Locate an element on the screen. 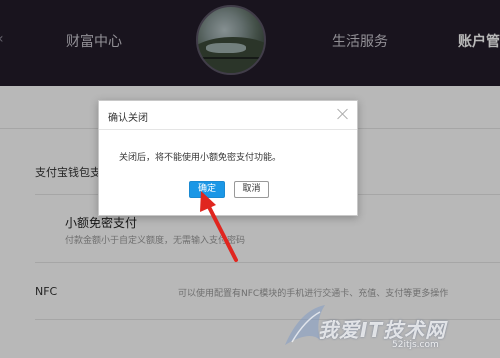  confirm-button: 确定 is located at coordinates (207, 189).